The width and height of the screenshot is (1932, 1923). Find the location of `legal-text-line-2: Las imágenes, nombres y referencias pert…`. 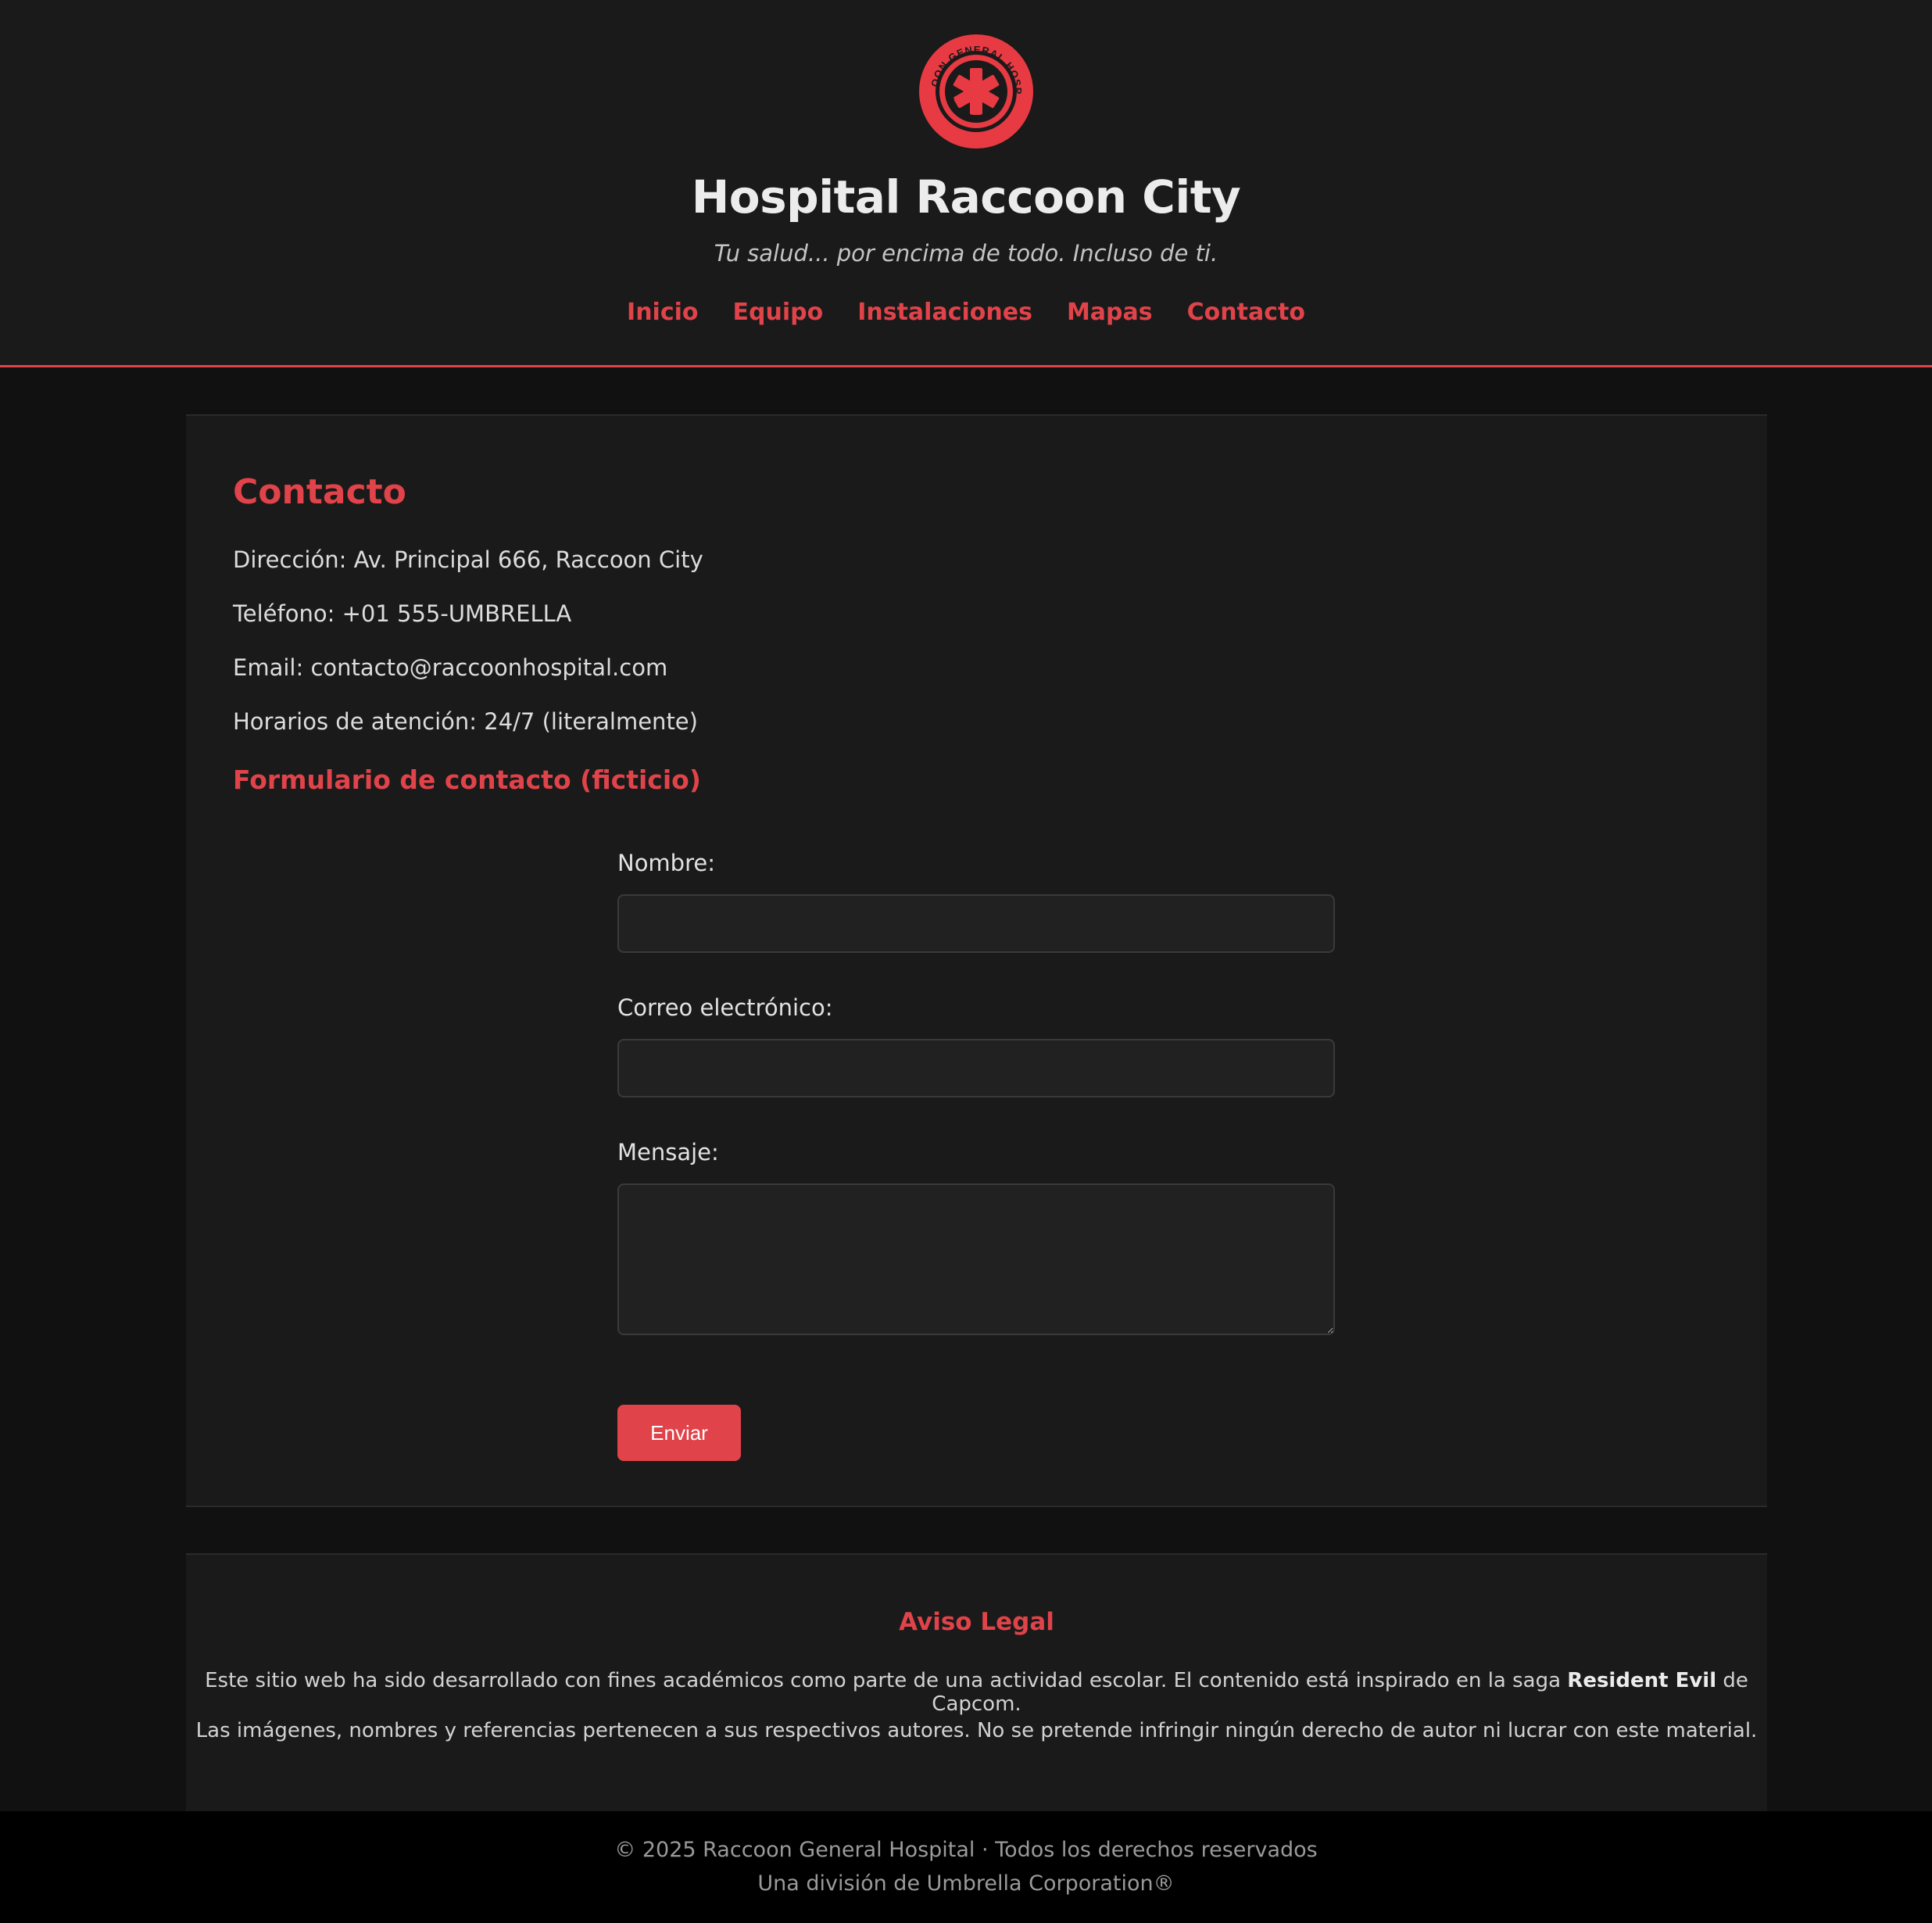

legal-text-line-2: Las imágenes, nombres y referencias pert… is located at coordinates (976, 1730).